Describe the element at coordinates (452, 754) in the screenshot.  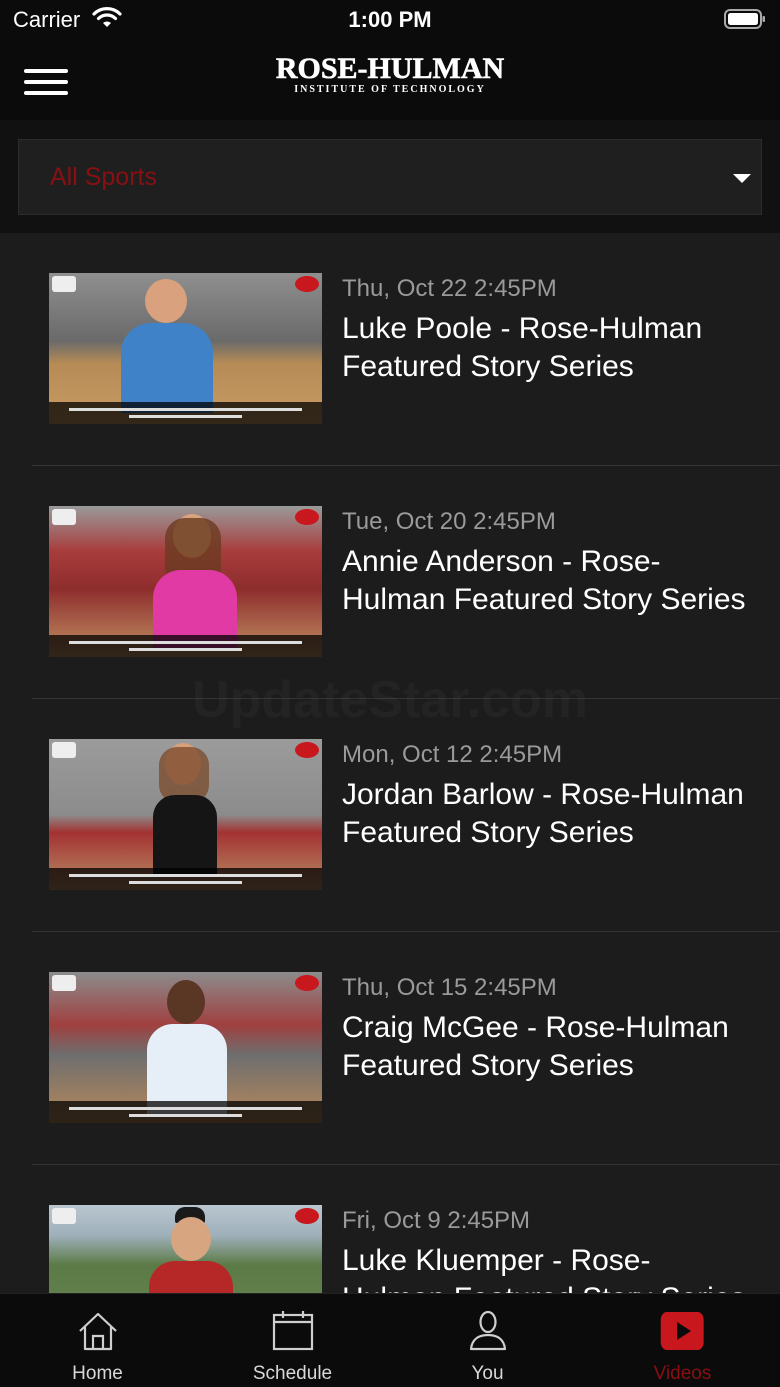
I see `video-date: Mon, Oct 12 2:45PM` at that location.